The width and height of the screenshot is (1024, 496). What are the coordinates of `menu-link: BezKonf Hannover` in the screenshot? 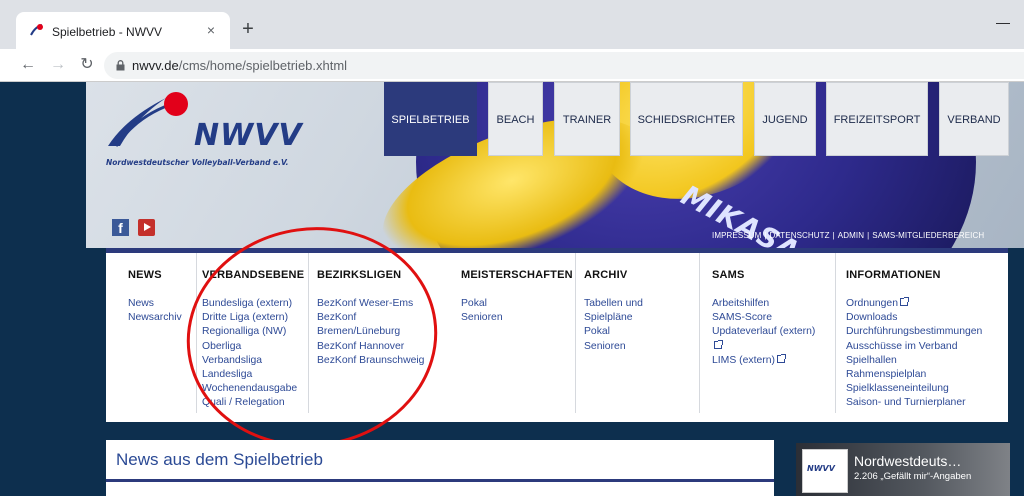 It's located at (370, 347).